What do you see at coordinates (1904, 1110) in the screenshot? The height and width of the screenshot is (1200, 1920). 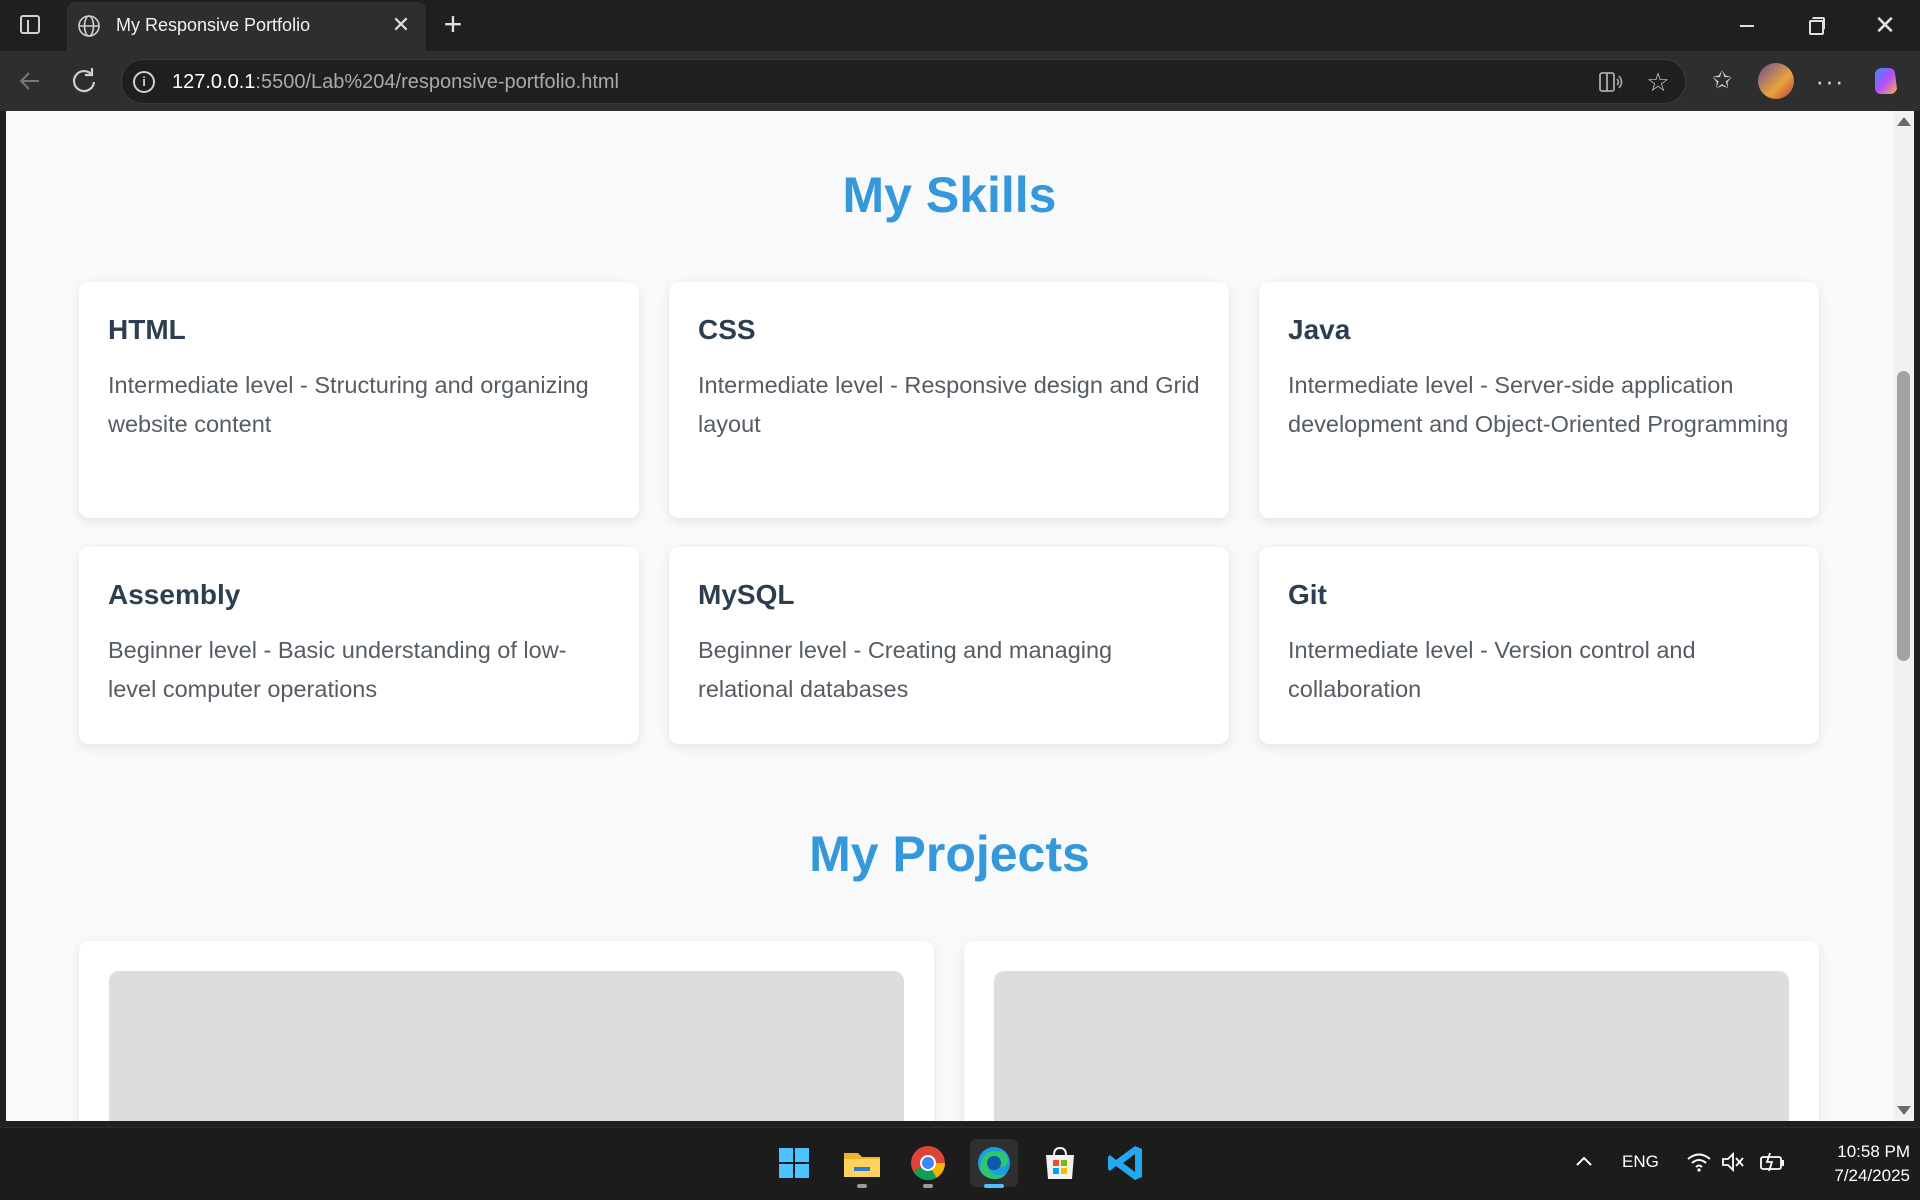 I see `scroll-down-arrow-icon` at bounding box center [1904, 1110].